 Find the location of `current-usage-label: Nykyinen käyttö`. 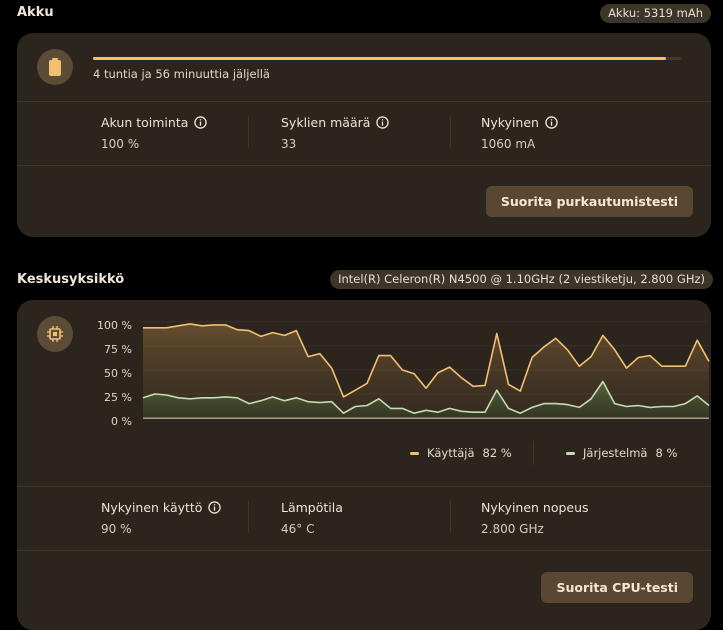

current-usage-label: Nykyinen käyttö is located at coordinates (161, 507).